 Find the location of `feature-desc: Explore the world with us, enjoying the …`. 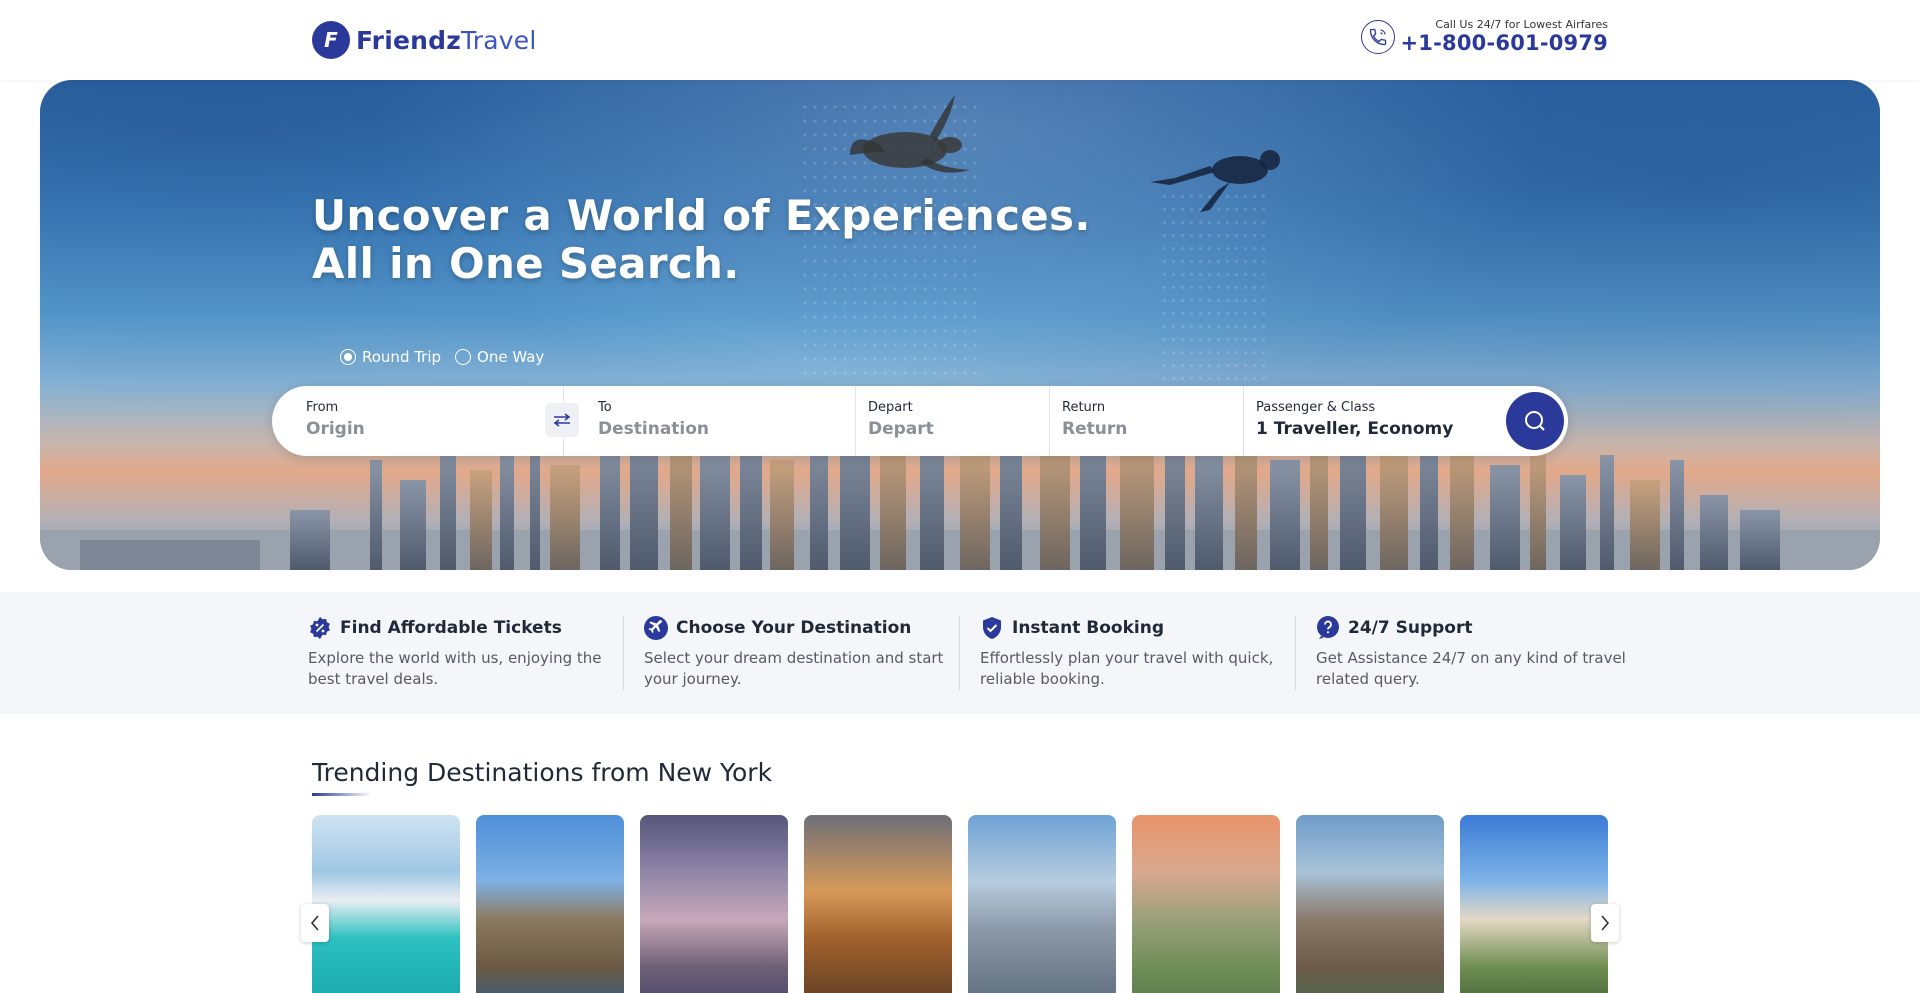

feature-desc: Explore the world with us, enjoying the … is located at coordinates (455, 668).